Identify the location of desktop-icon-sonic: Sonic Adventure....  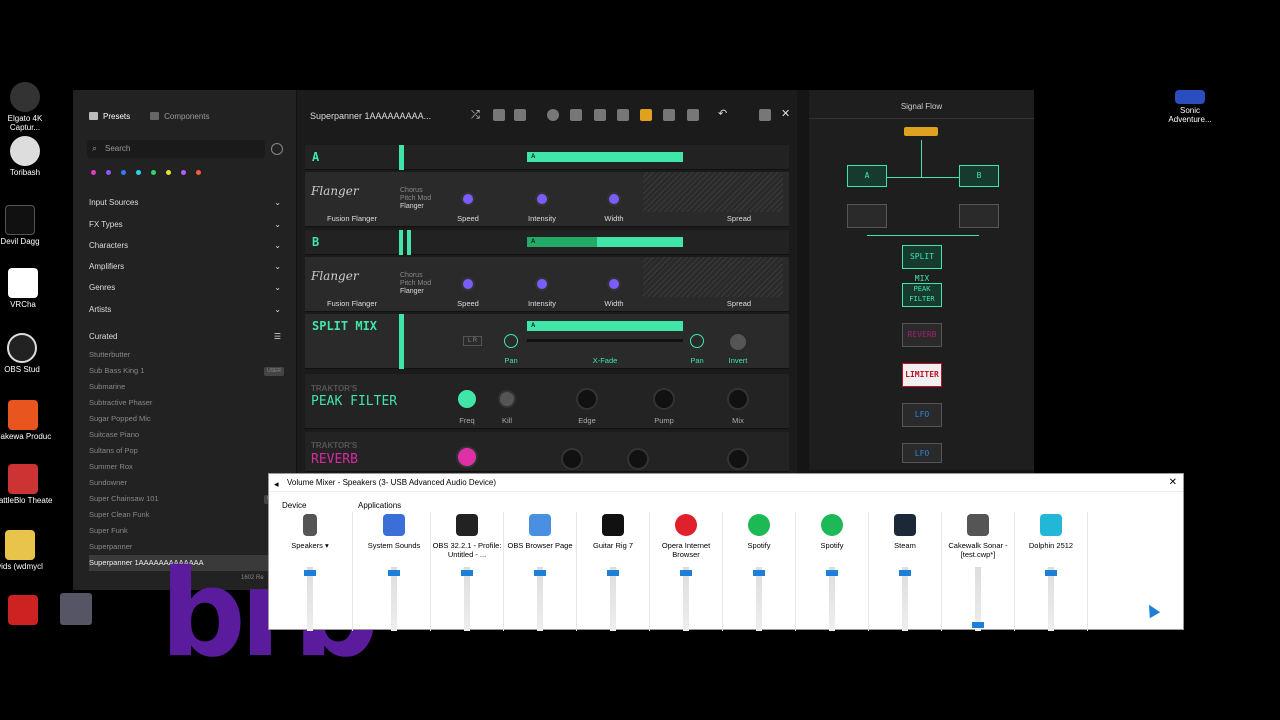
(1190, 107).